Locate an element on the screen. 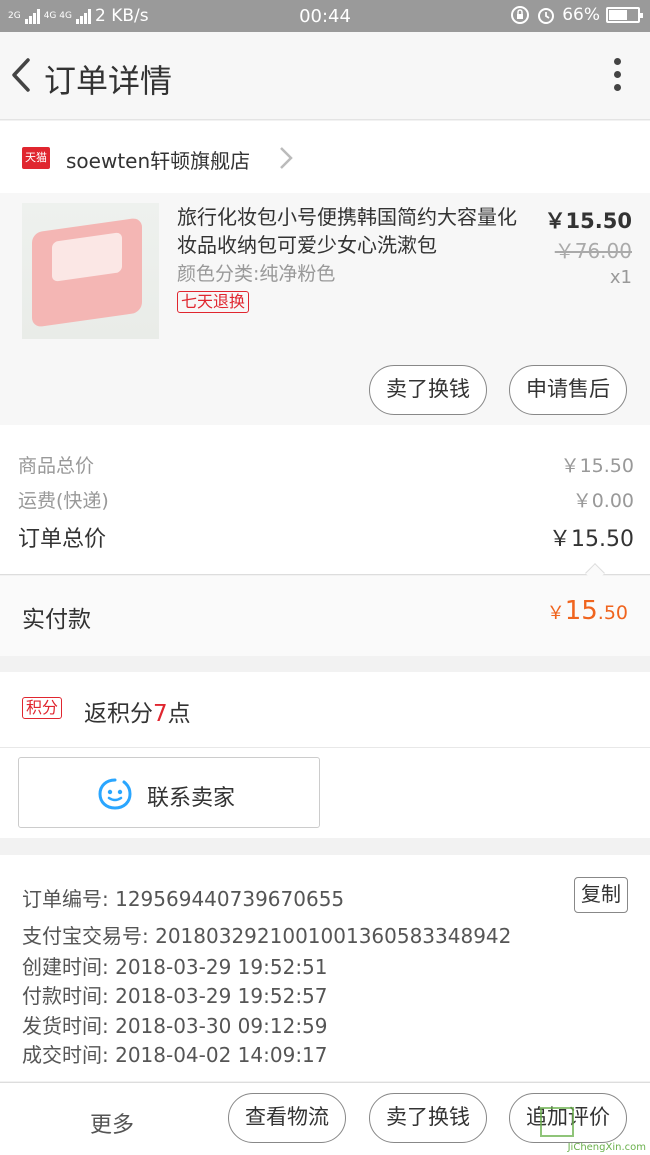 The width and height of the screenshot is (650, 1155). shipped-time: 发货时间: 2018-03-30 09:12:59 is located at coordinates (175, 1026).